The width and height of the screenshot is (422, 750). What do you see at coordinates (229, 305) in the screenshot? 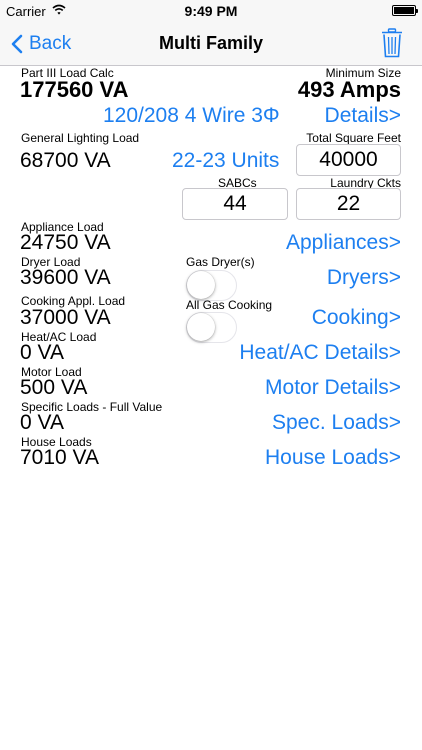
I see `gas-cooking-label: All Gas Cooking` at bounding box center [229, 305].